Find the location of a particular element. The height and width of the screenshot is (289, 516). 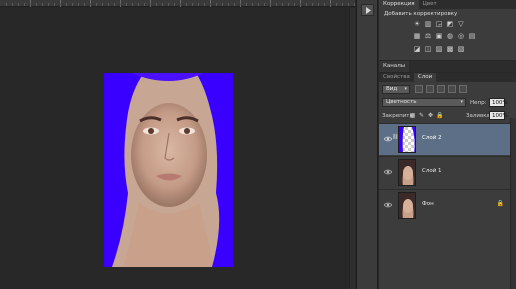

selective-color-icon: ▧ is located at coordinates (461, 49).